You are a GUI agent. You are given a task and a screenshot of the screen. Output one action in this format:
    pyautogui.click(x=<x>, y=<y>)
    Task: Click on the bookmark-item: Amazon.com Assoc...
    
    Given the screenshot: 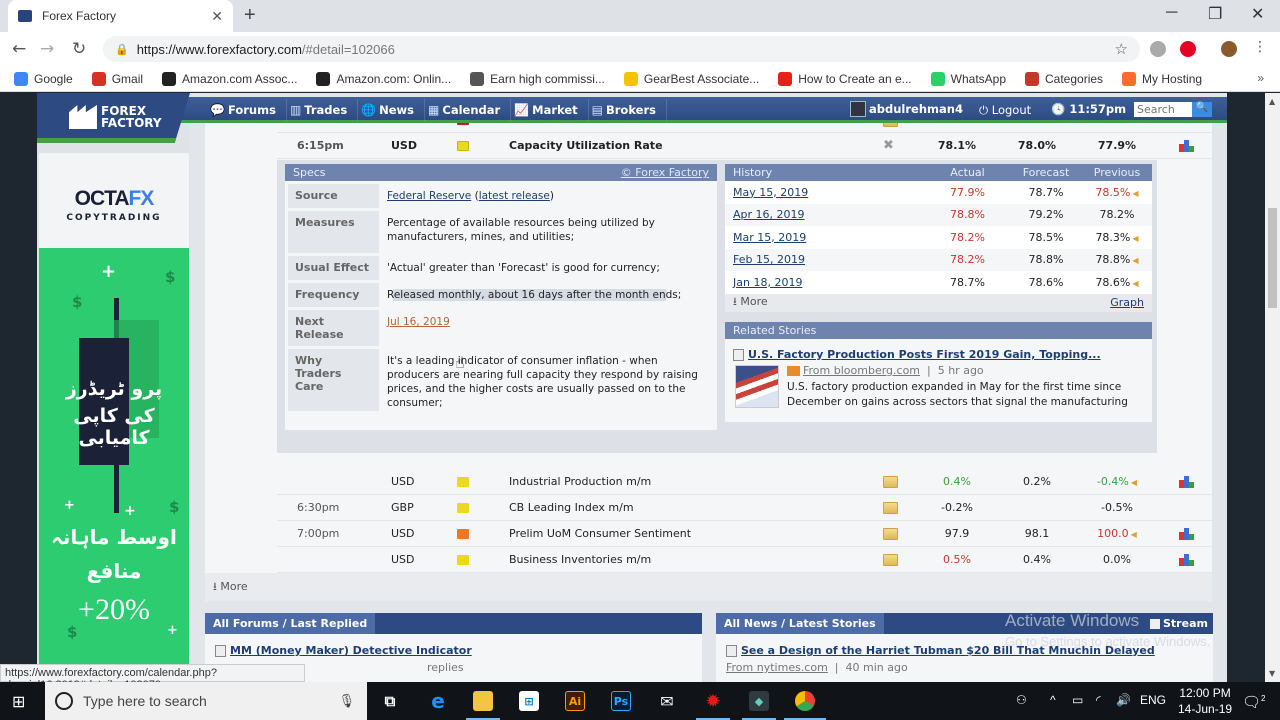 What is the action you would take?
    pyautogui.click(x=229, y=78)
    